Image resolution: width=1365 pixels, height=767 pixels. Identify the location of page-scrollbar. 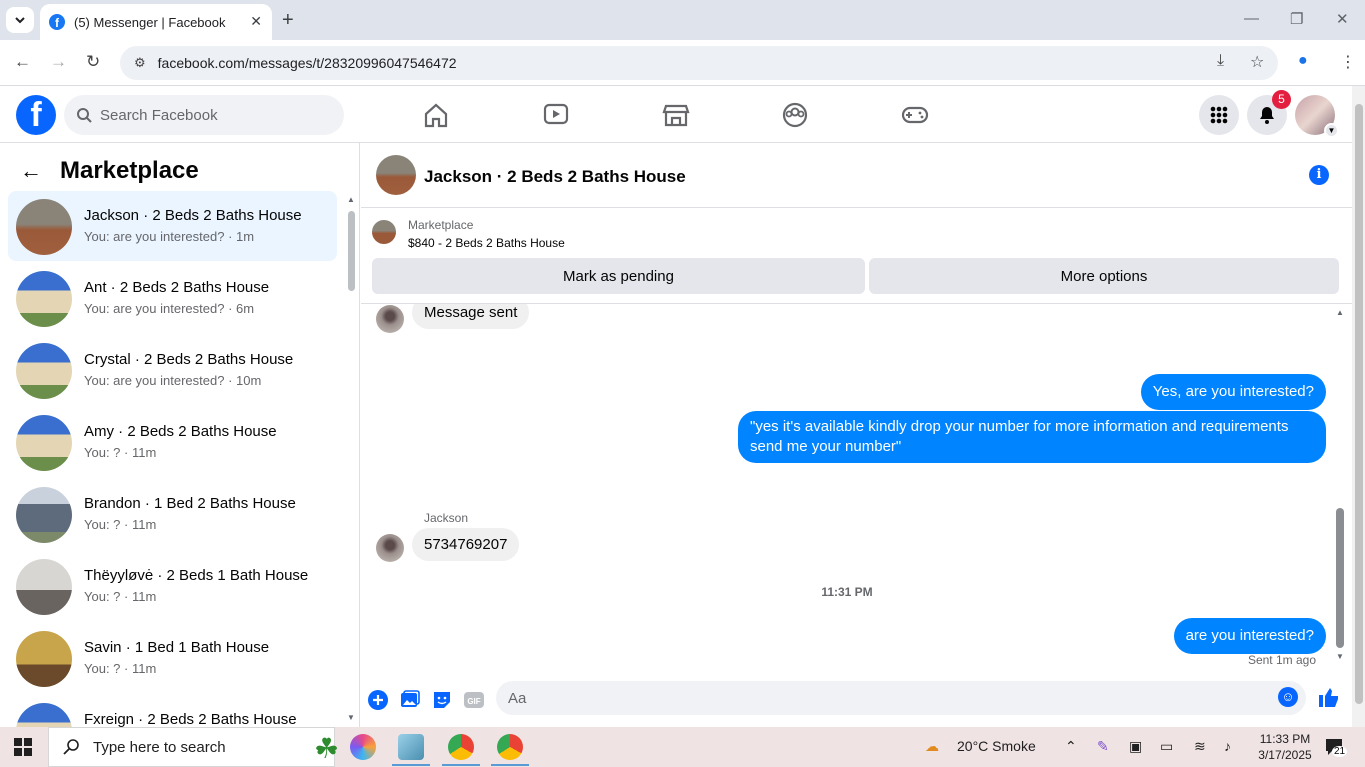
(1358, 406).